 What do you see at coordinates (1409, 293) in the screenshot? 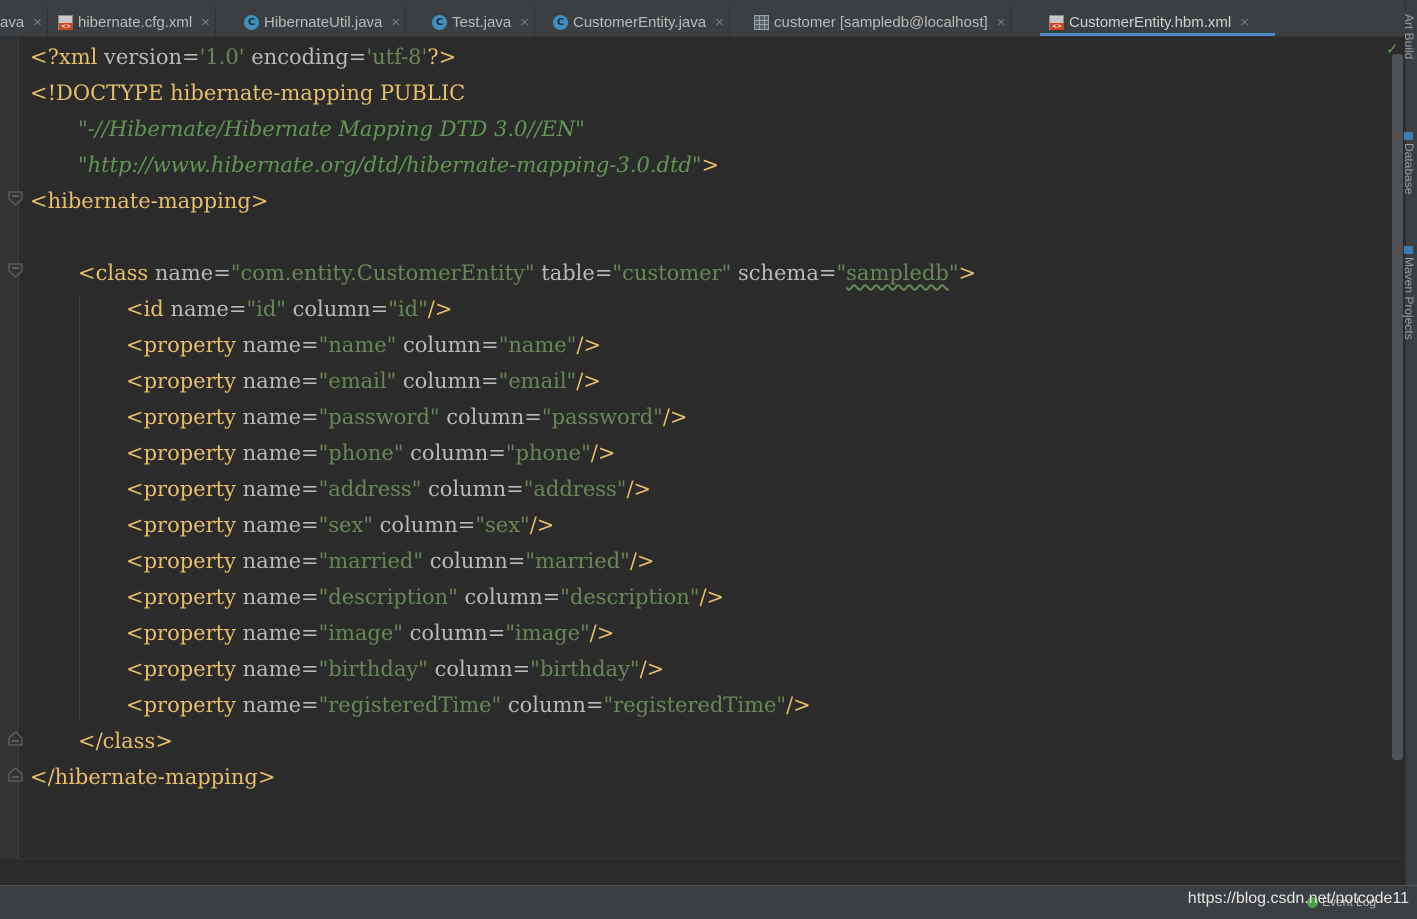
I see `tool-window-maven-projects: Maven Projects` at bounding box center [1409, 293].